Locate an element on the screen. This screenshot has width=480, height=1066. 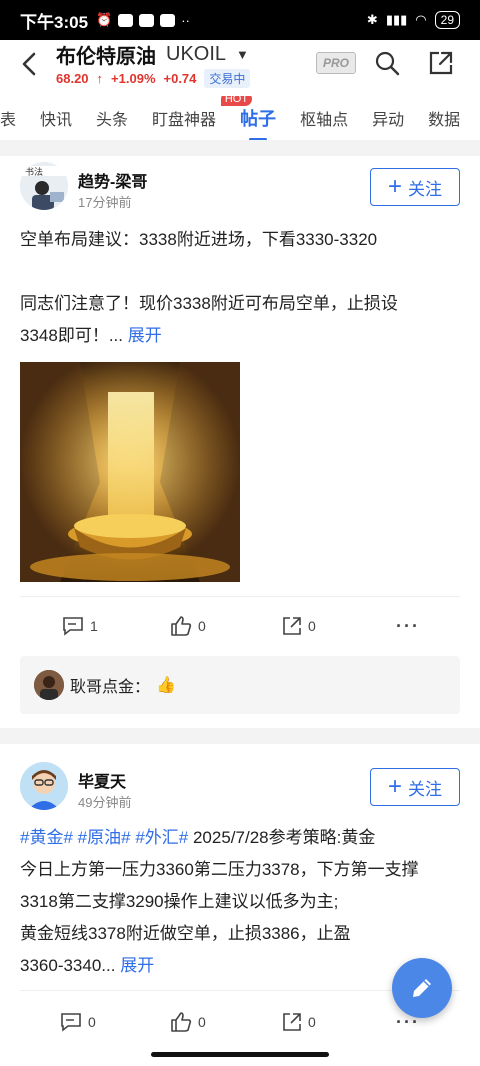
tab-monitor: 盯盘神器 HOT is located at coordinates (196, 113).